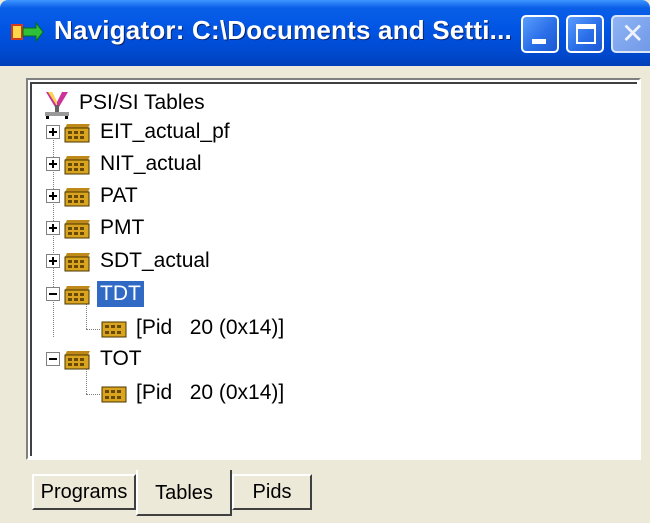 The image size is (650, 523). I want to click on tree-item-tot: TOT, so click(182, 359).